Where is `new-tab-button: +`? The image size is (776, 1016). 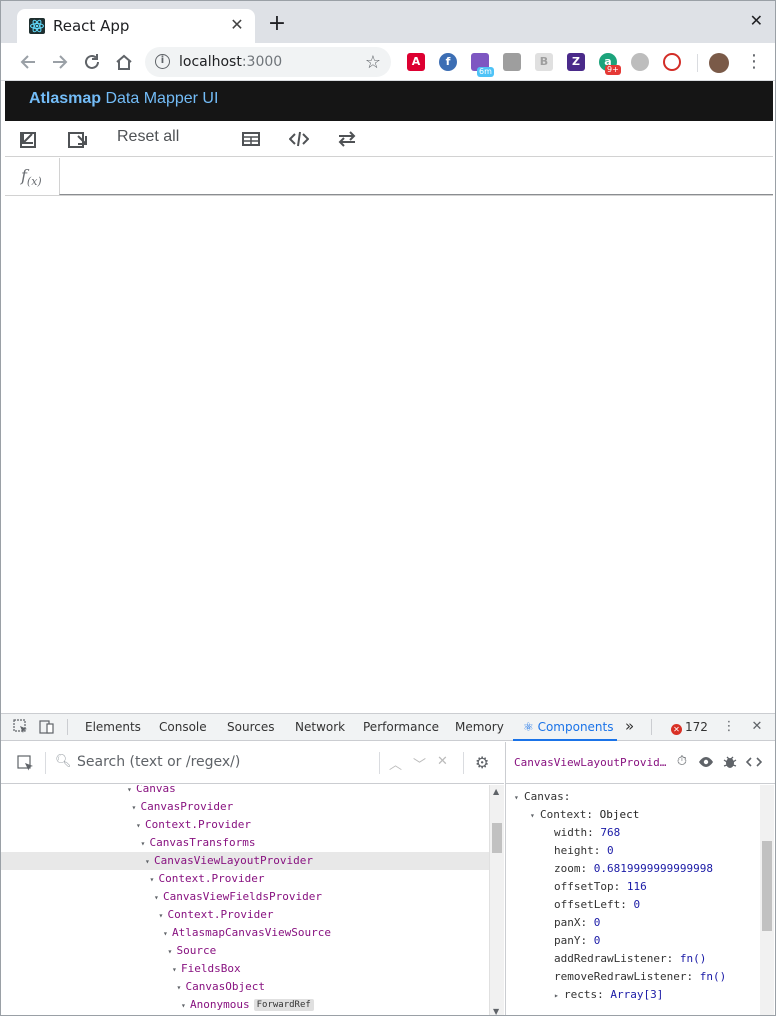 new-tab-button: + is located at coordinates (277, 24).